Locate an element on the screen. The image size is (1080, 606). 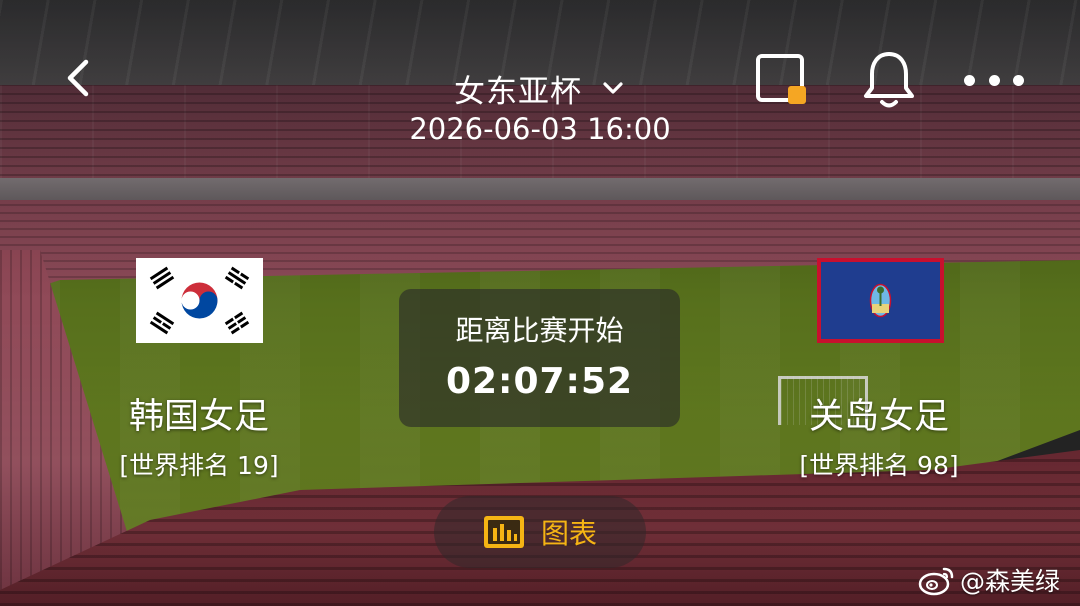
chevron-down-icon is located at coordinates (613, 88).